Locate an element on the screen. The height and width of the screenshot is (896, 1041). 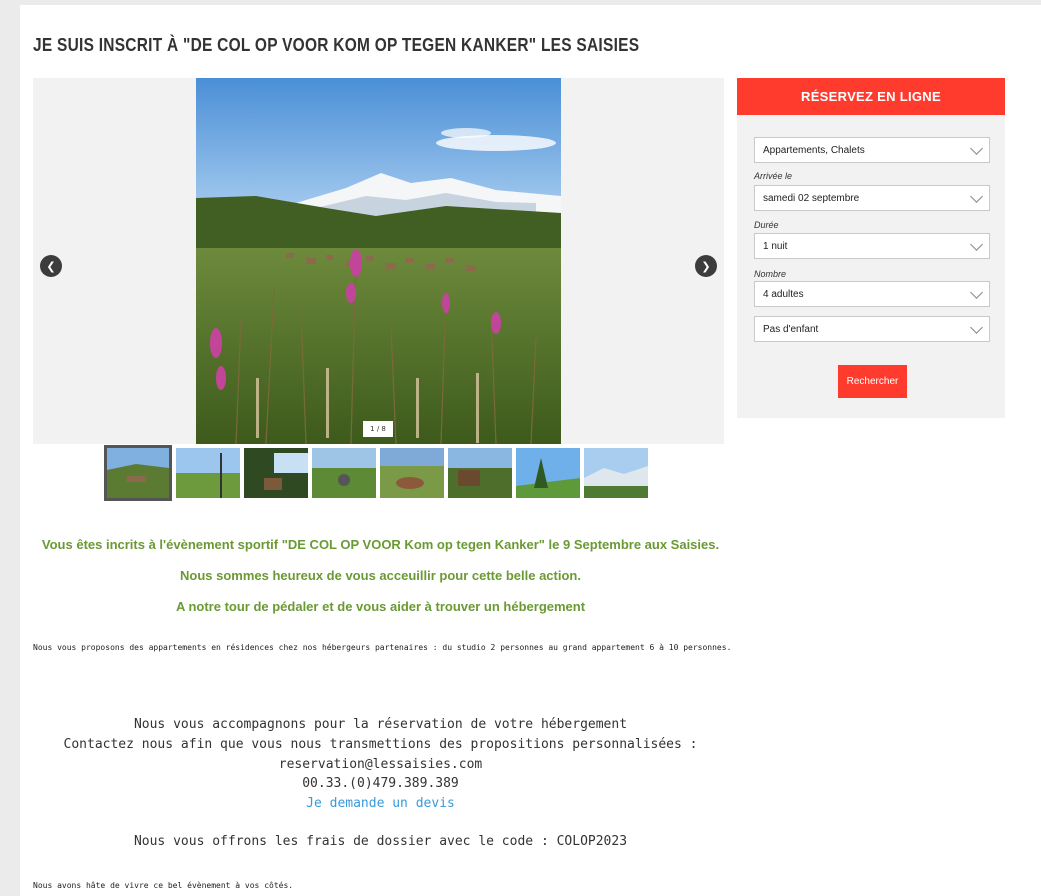
booking-header: RÉSERVEZ EN LIGNE is located at coordinates (871, 96).